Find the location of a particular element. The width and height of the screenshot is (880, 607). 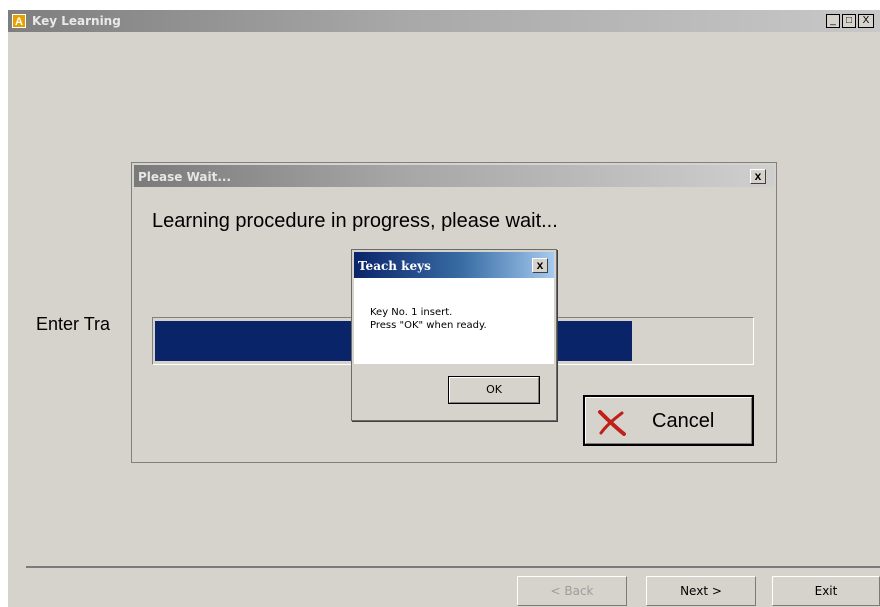

maximize-button: □ is located at coordinates (849, 21).